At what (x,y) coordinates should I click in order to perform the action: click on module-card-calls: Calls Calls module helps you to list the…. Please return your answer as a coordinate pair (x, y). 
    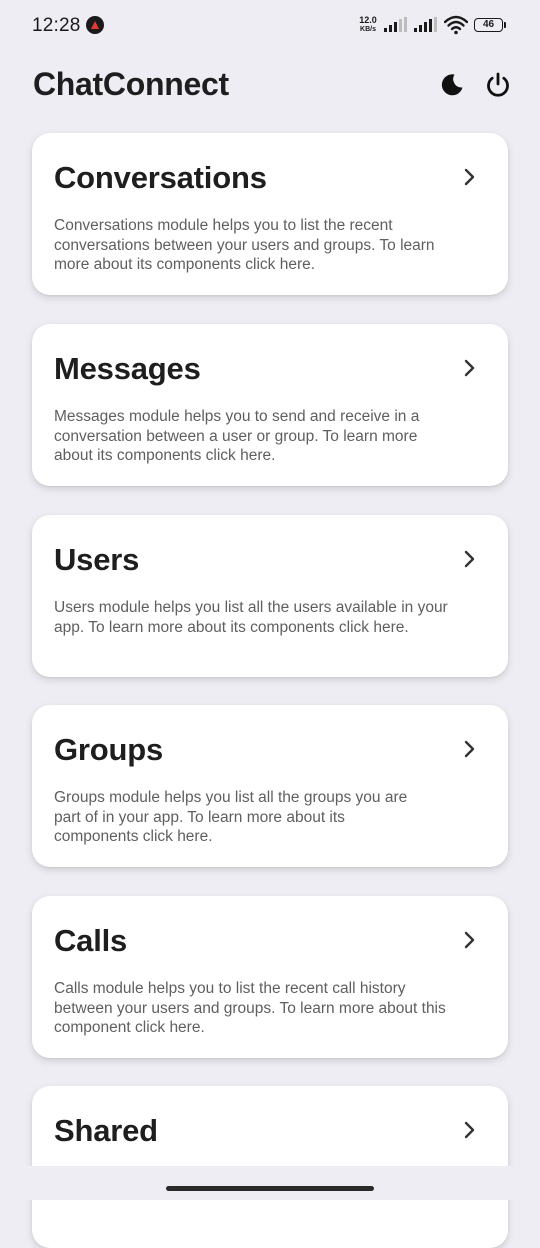
    Looking at the image, I should click on (270, 977).